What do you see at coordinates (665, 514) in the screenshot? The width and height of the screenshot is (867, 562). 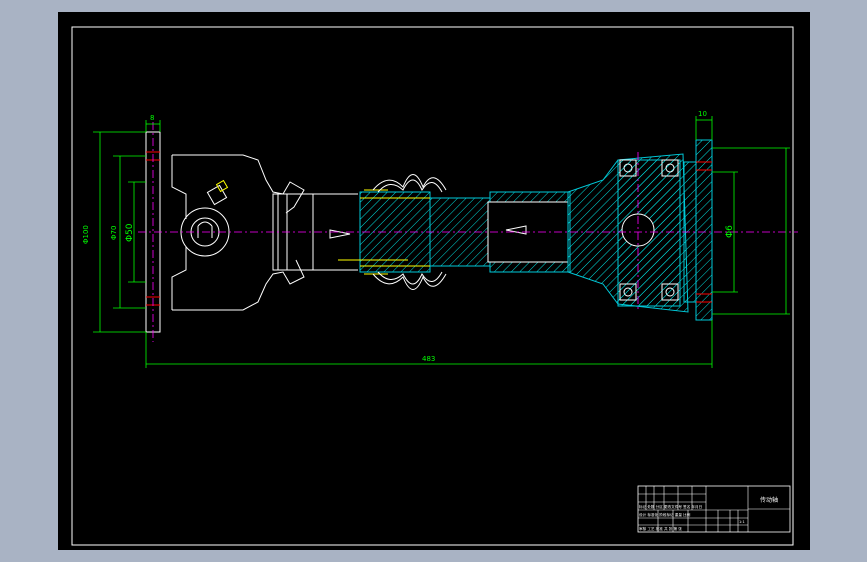 I see `title-row-3: 设计 标准化 阶段标记 重量 比例` at bounding box center [665, 514].